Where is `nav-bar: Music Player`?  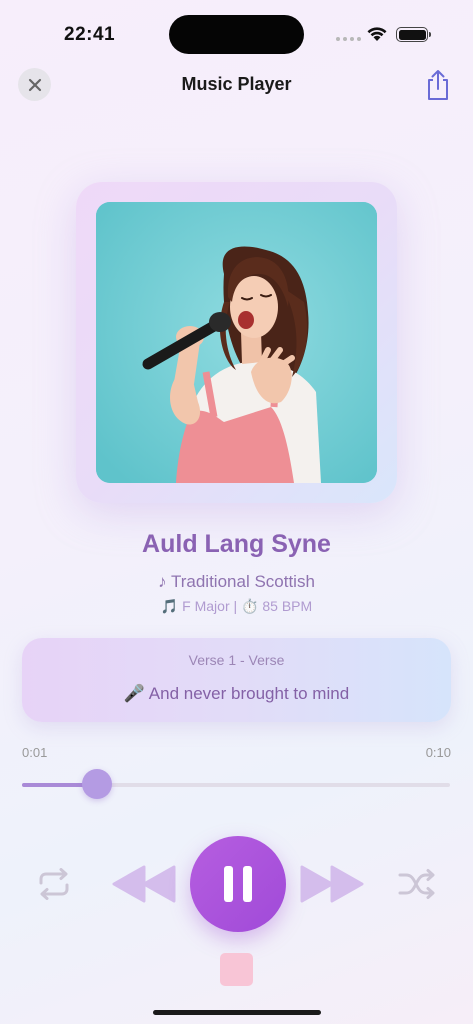
nav-bar: Music Player is located at coordinates (236, 86).